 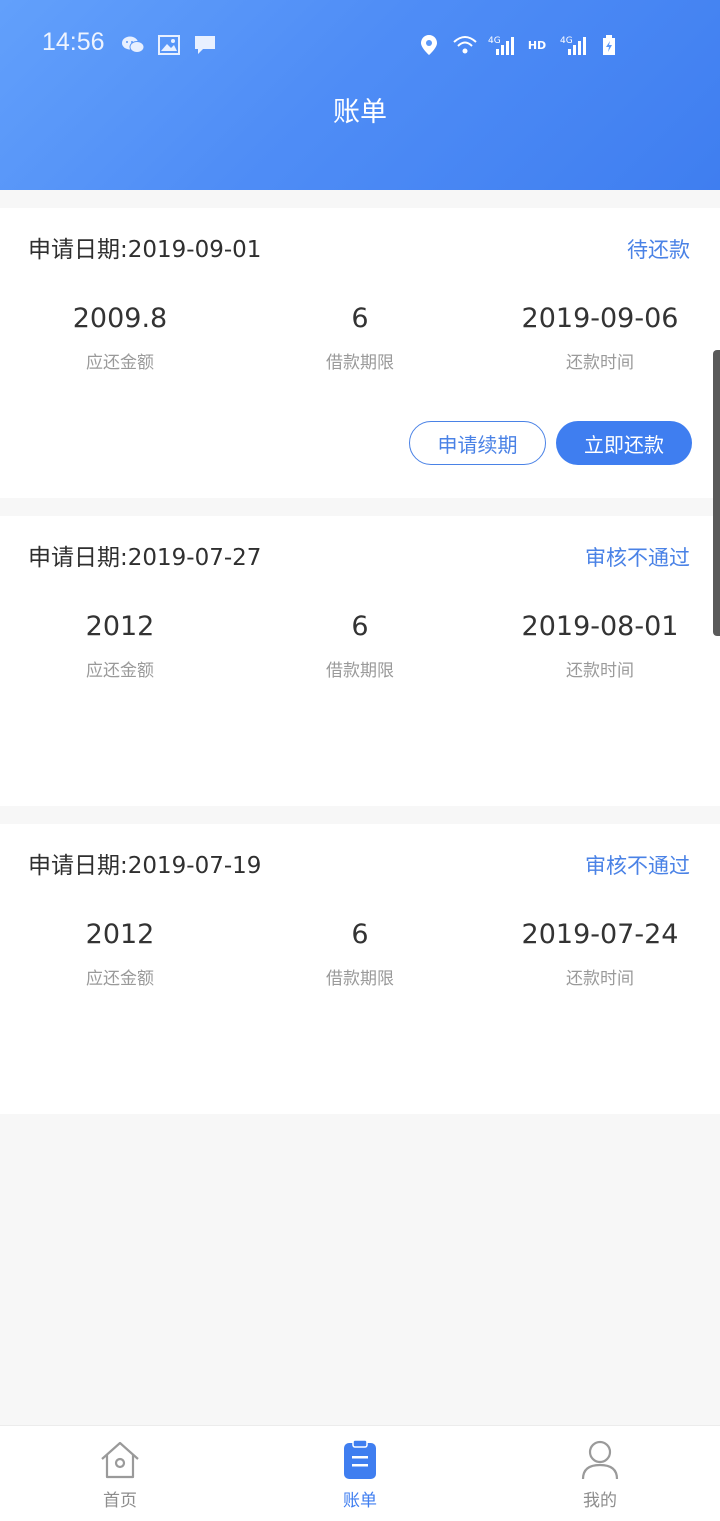 What do you see at coordinates (537, 45) in the screenshot?
I see `hd-icon: HD` at bounding box center [537, 45].